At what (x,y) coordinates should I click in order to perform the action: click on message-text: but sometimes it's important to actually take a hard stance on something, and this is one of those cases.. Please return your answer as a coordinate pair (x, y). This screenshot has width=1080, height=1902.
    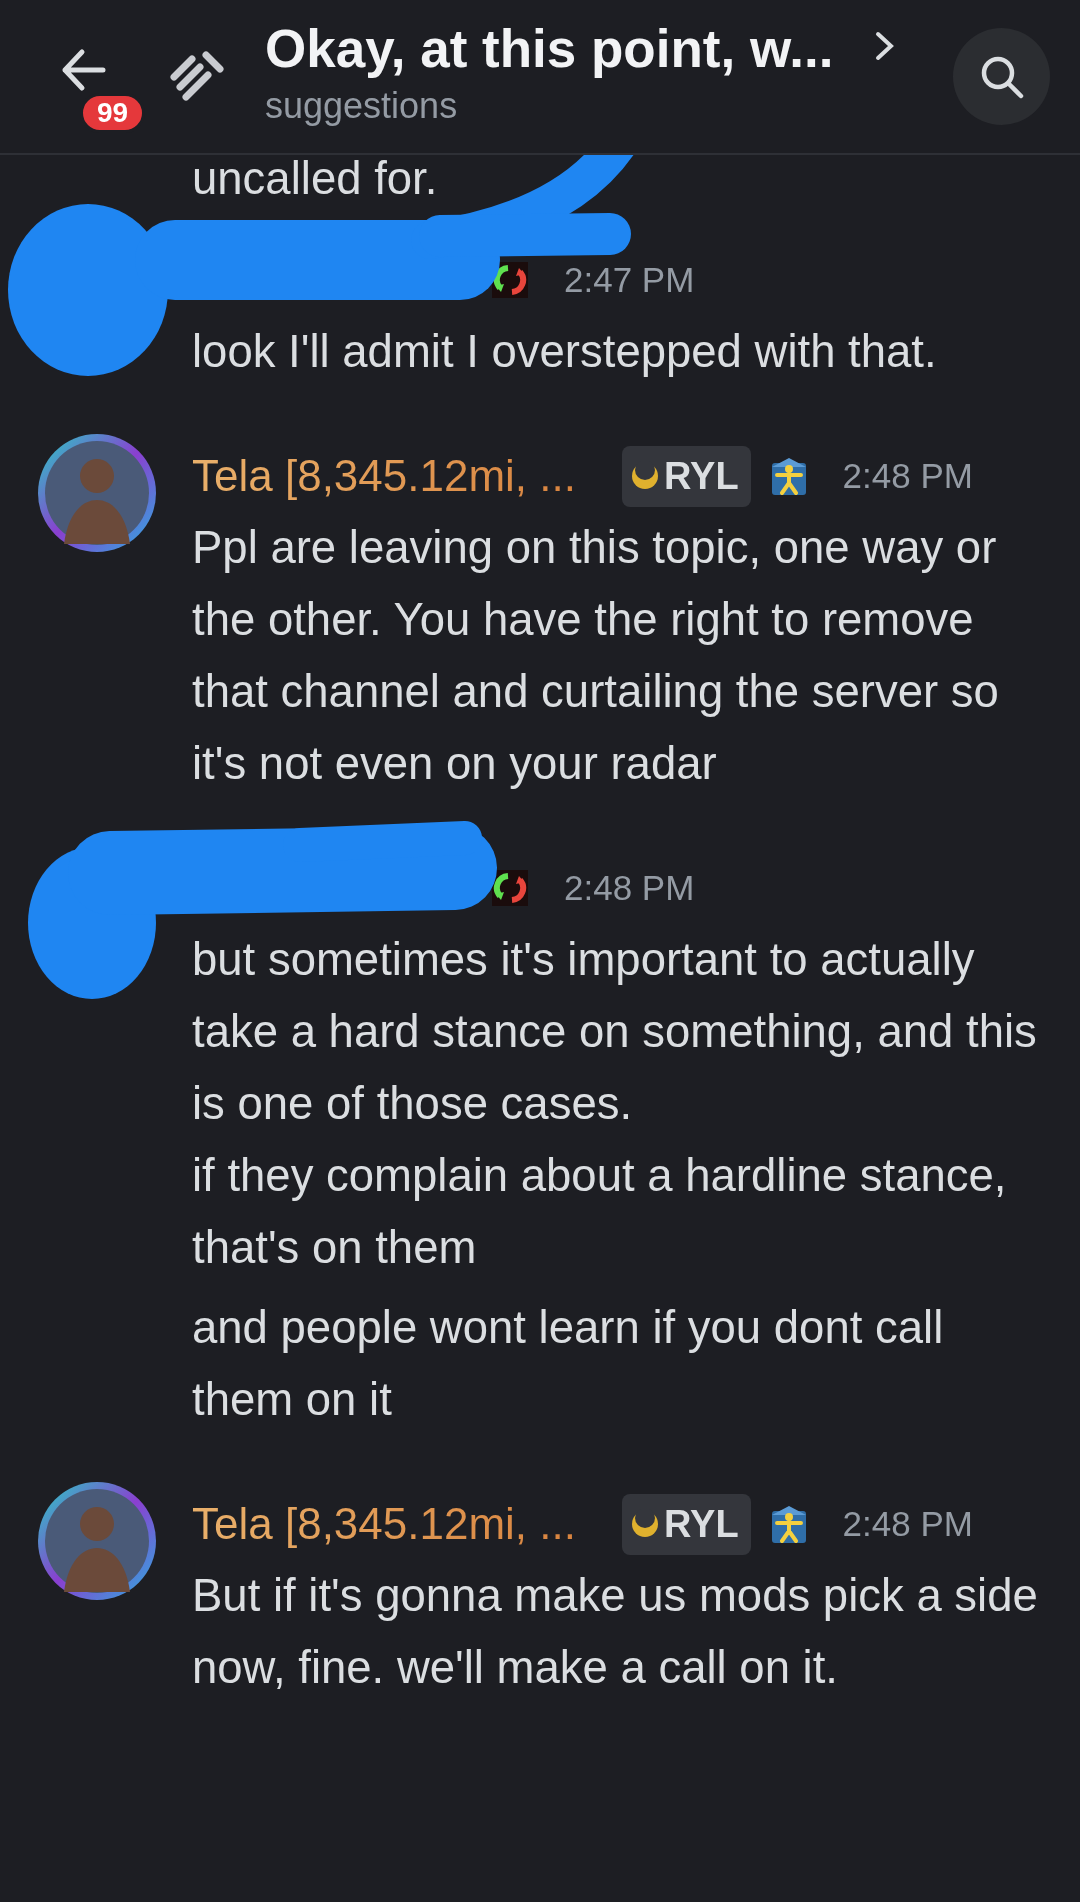
    Looking at the image, I should click on (615, 1032).